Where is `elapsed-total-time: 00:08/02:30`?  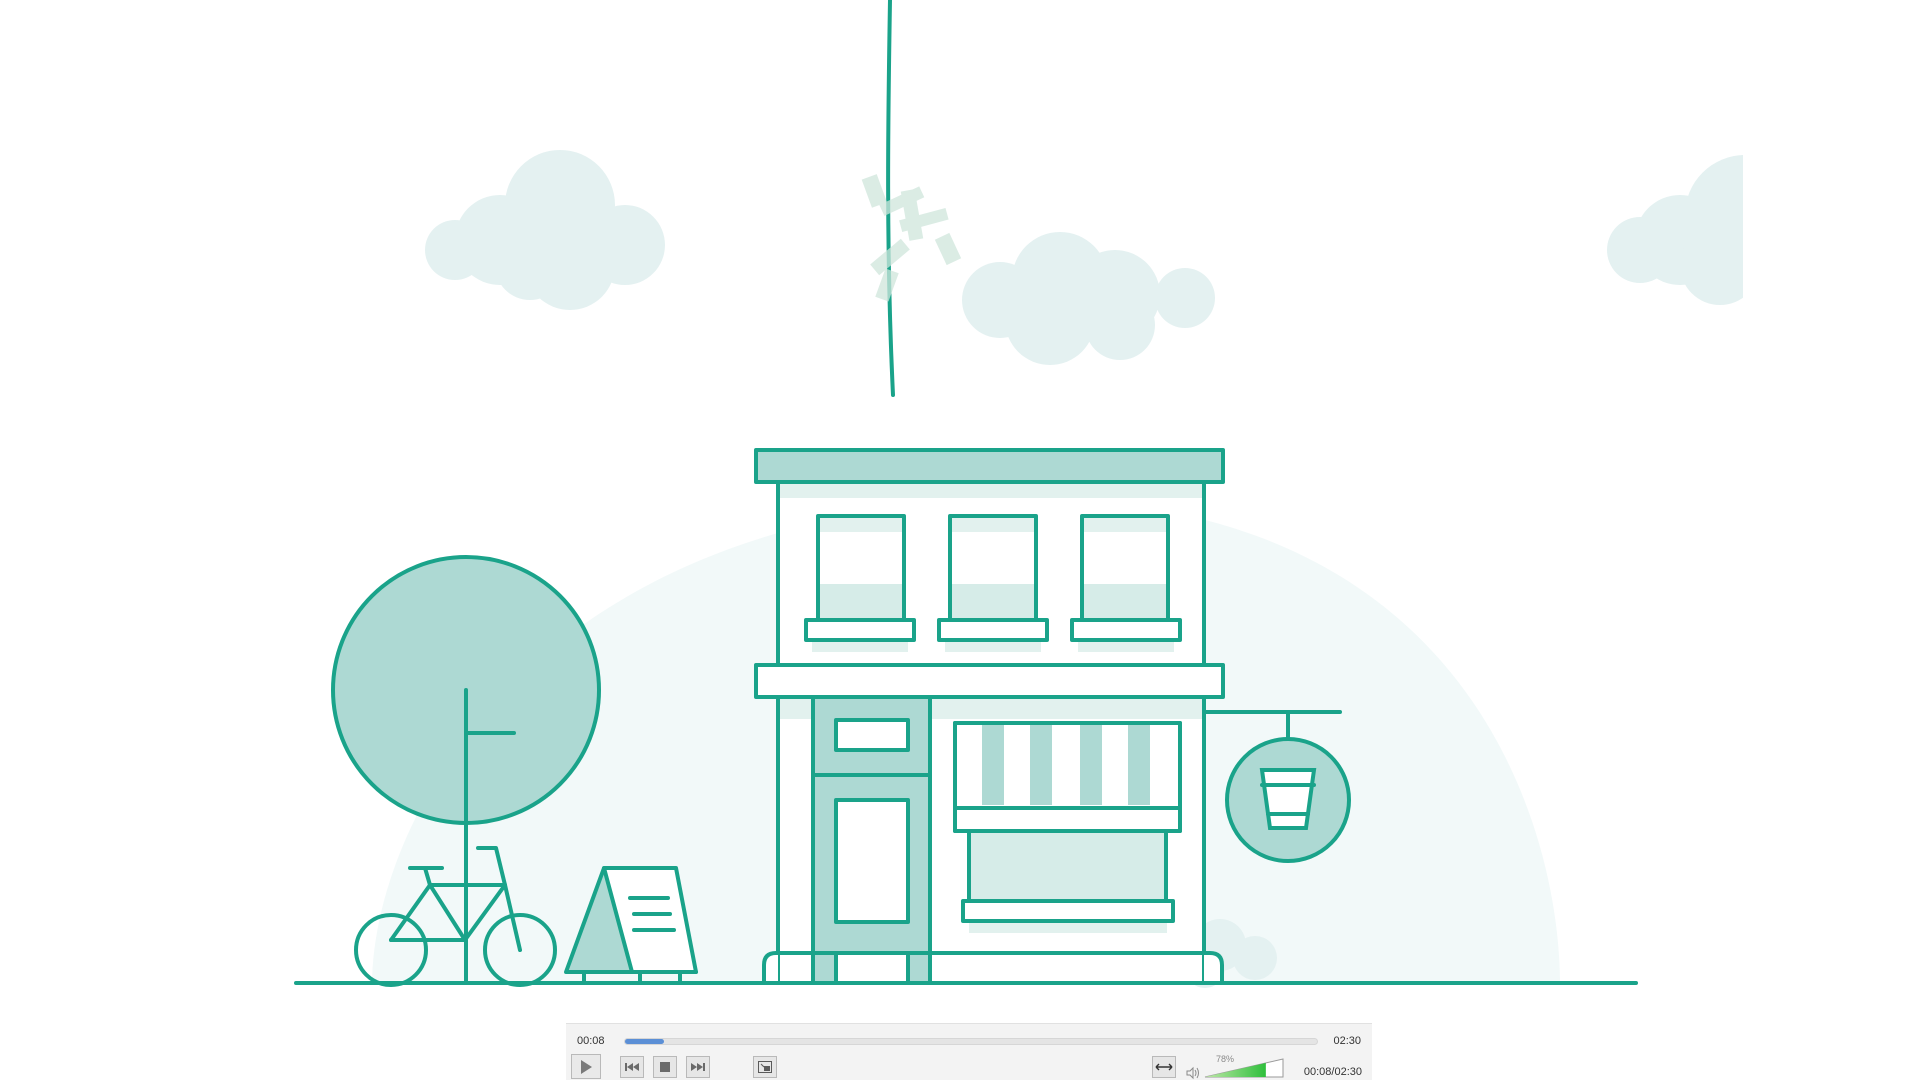
elapsed-total-time: 00:08/02:30 is located at coordinates (1332, 1072).